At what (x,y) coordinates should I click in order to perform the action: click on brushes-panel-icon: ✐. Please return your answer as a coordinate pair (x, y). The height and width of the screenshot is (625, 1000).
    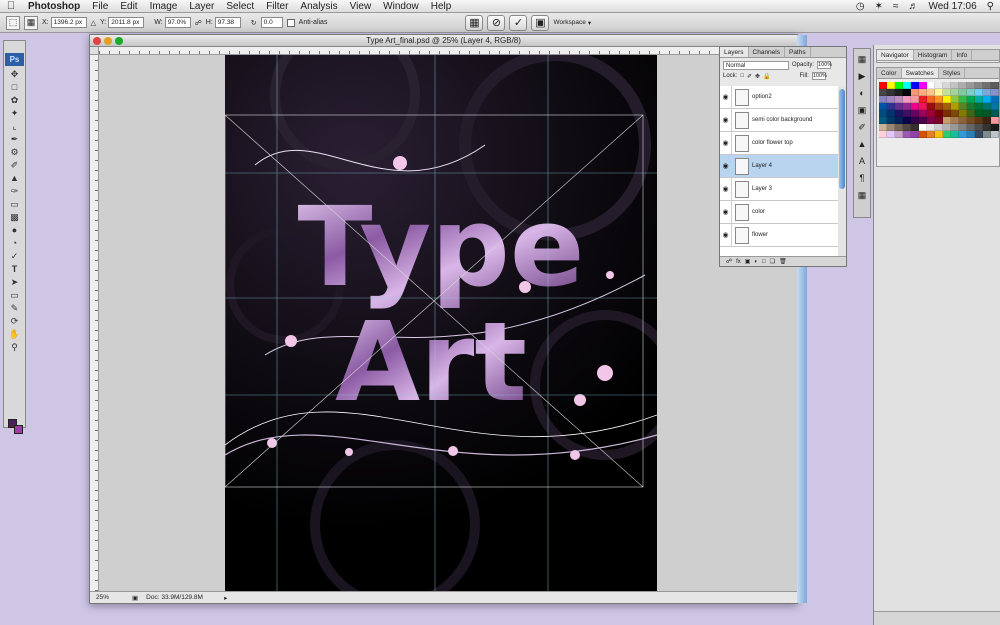
    Looking at the image, I should click on (862, 127).